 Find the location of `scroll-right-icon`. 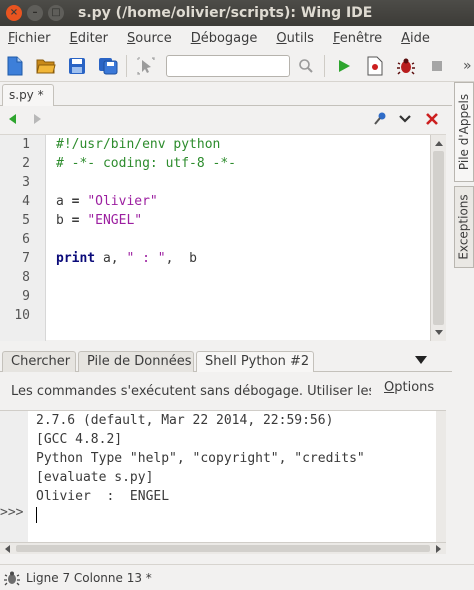

scroll-right-icon is located at coordinates (438, 549).